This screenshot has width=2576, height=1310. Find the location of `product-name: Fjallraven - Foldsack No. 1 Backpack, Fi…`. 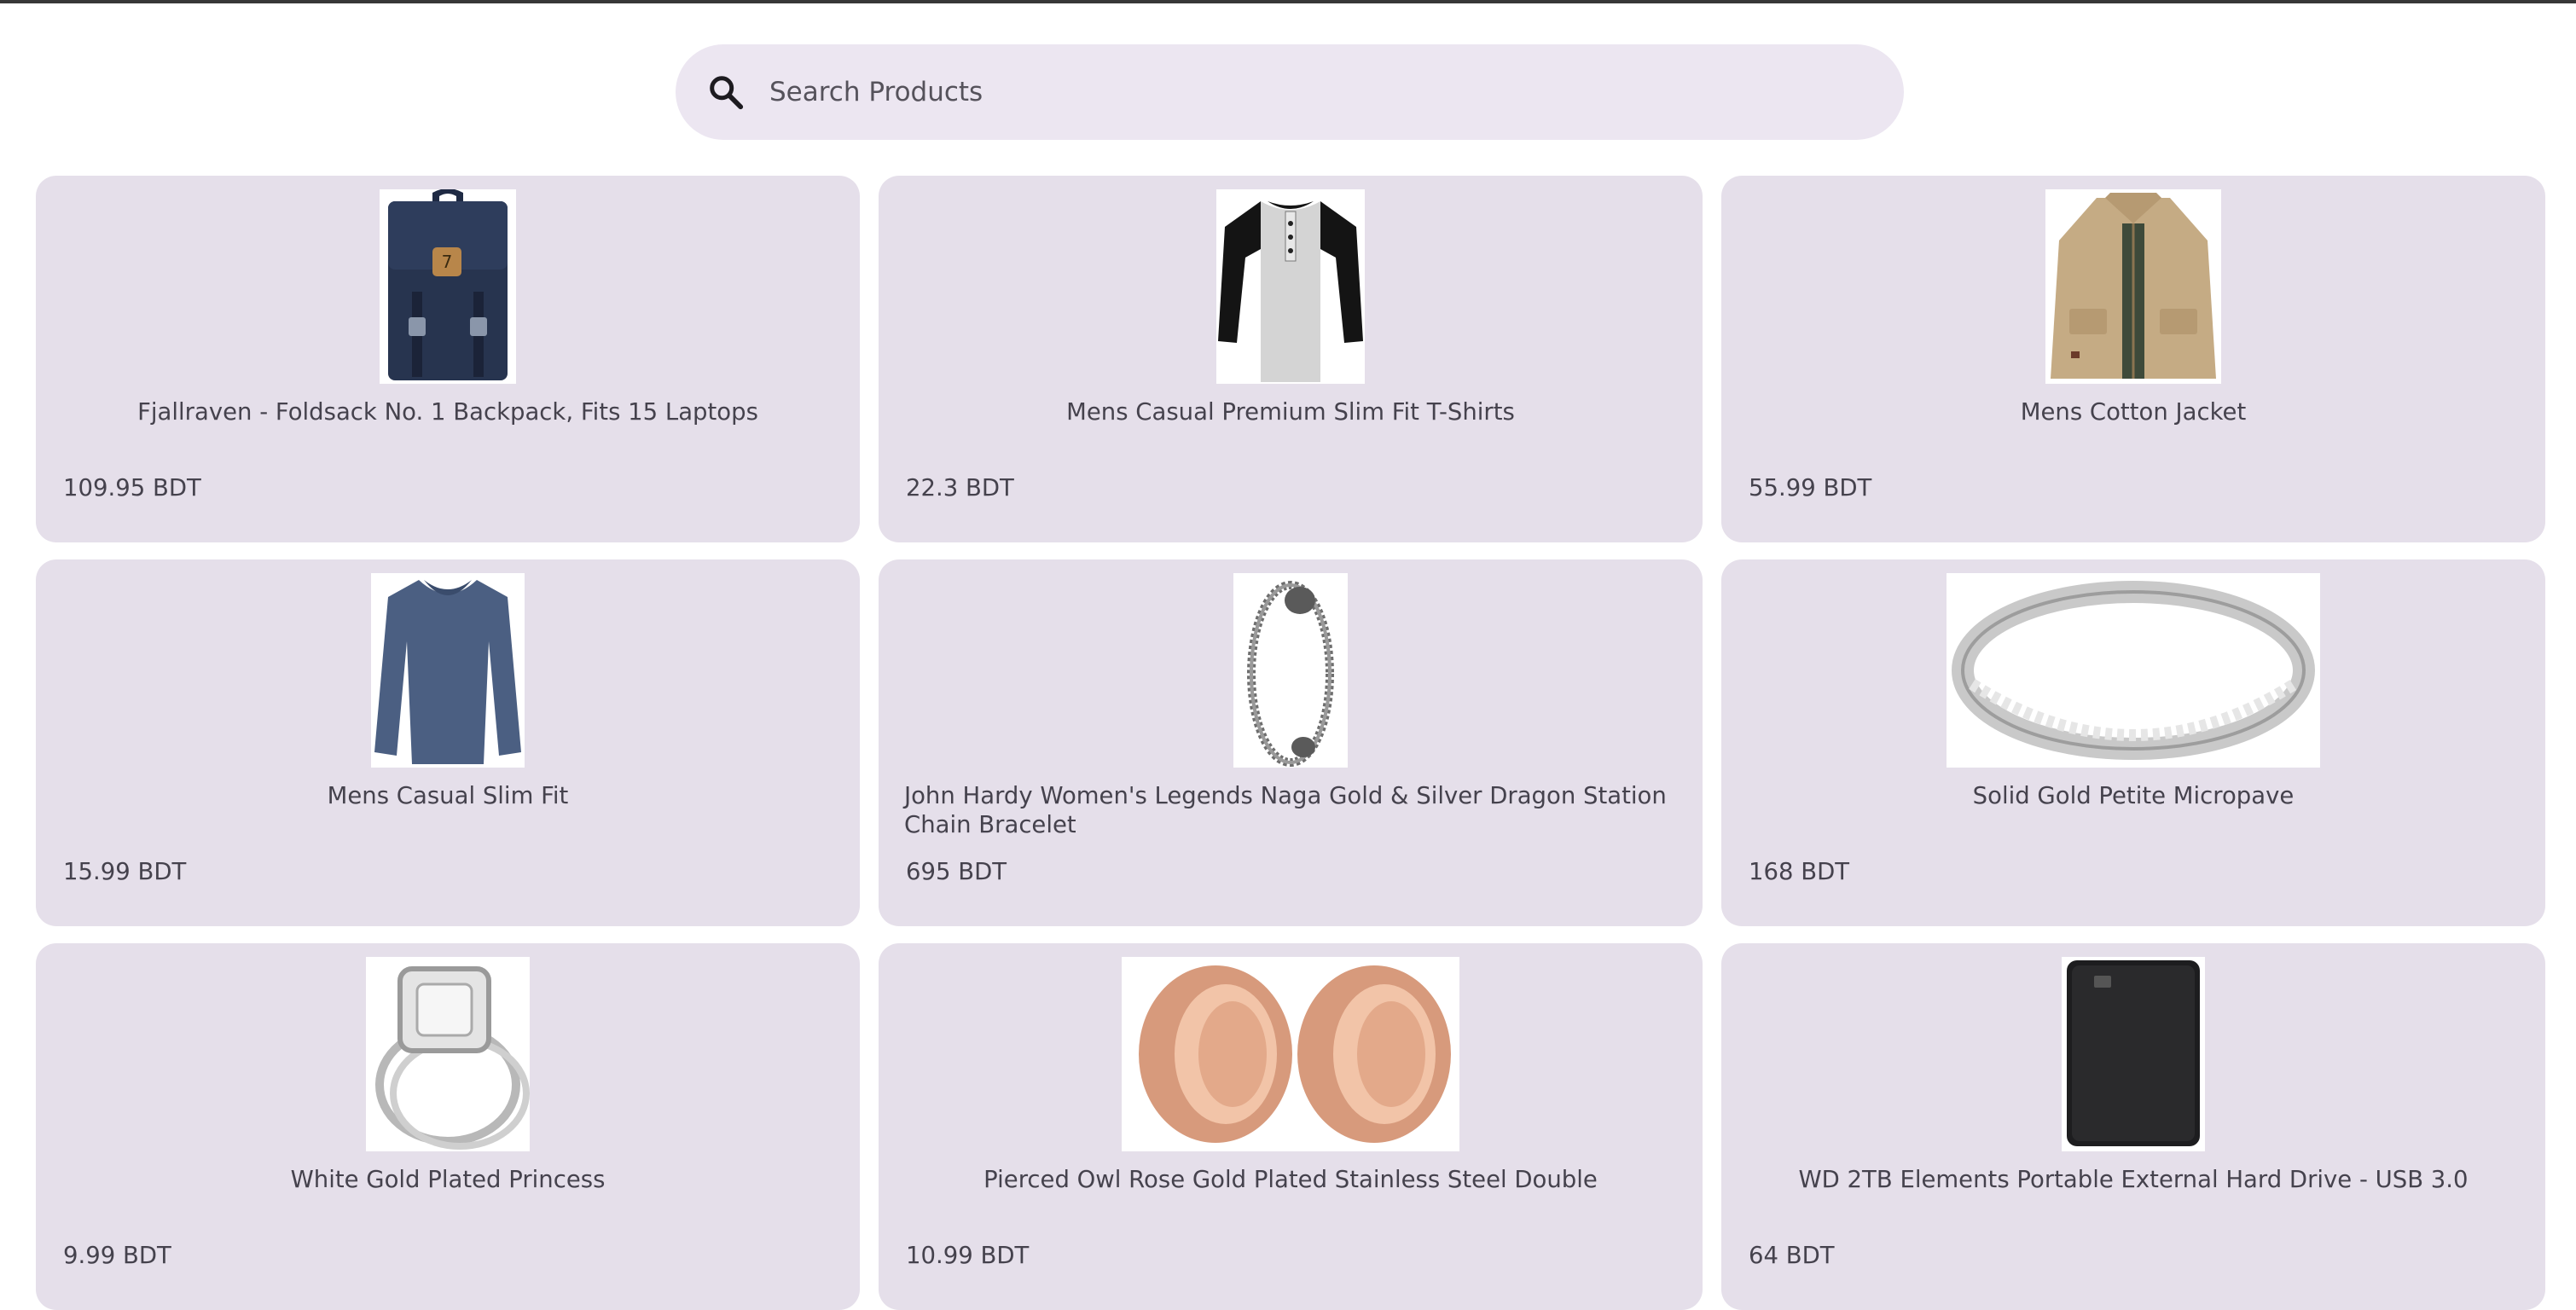

product-name: Fjallraven - Foldsack No. 1 Backpack, Fi… is located at coordinates (447, 412).